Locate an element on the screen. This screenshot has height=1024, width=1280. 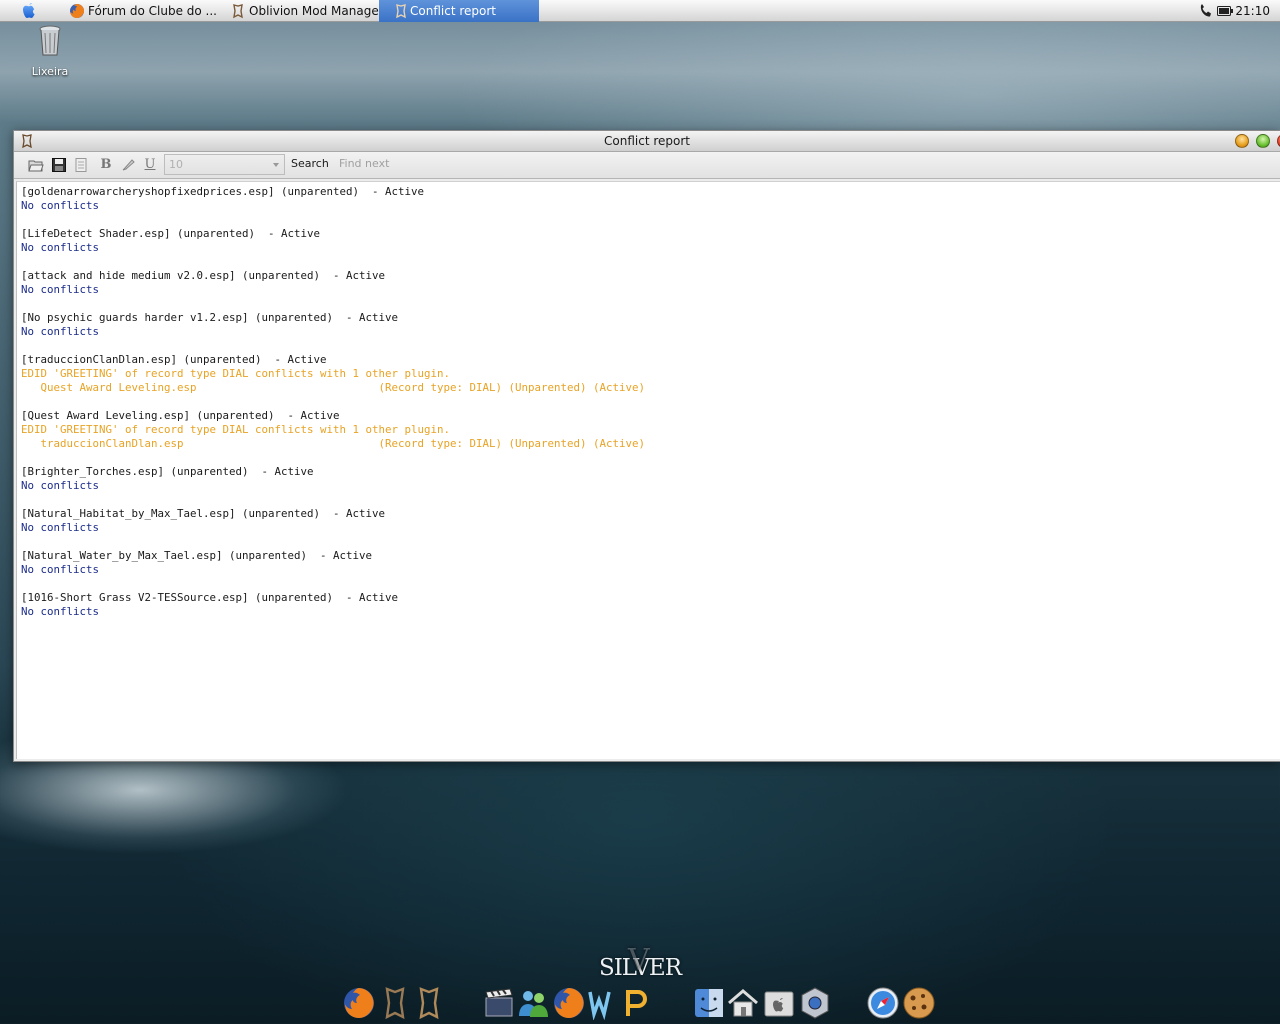
maximize-button is located at coordinates (1263, 141).